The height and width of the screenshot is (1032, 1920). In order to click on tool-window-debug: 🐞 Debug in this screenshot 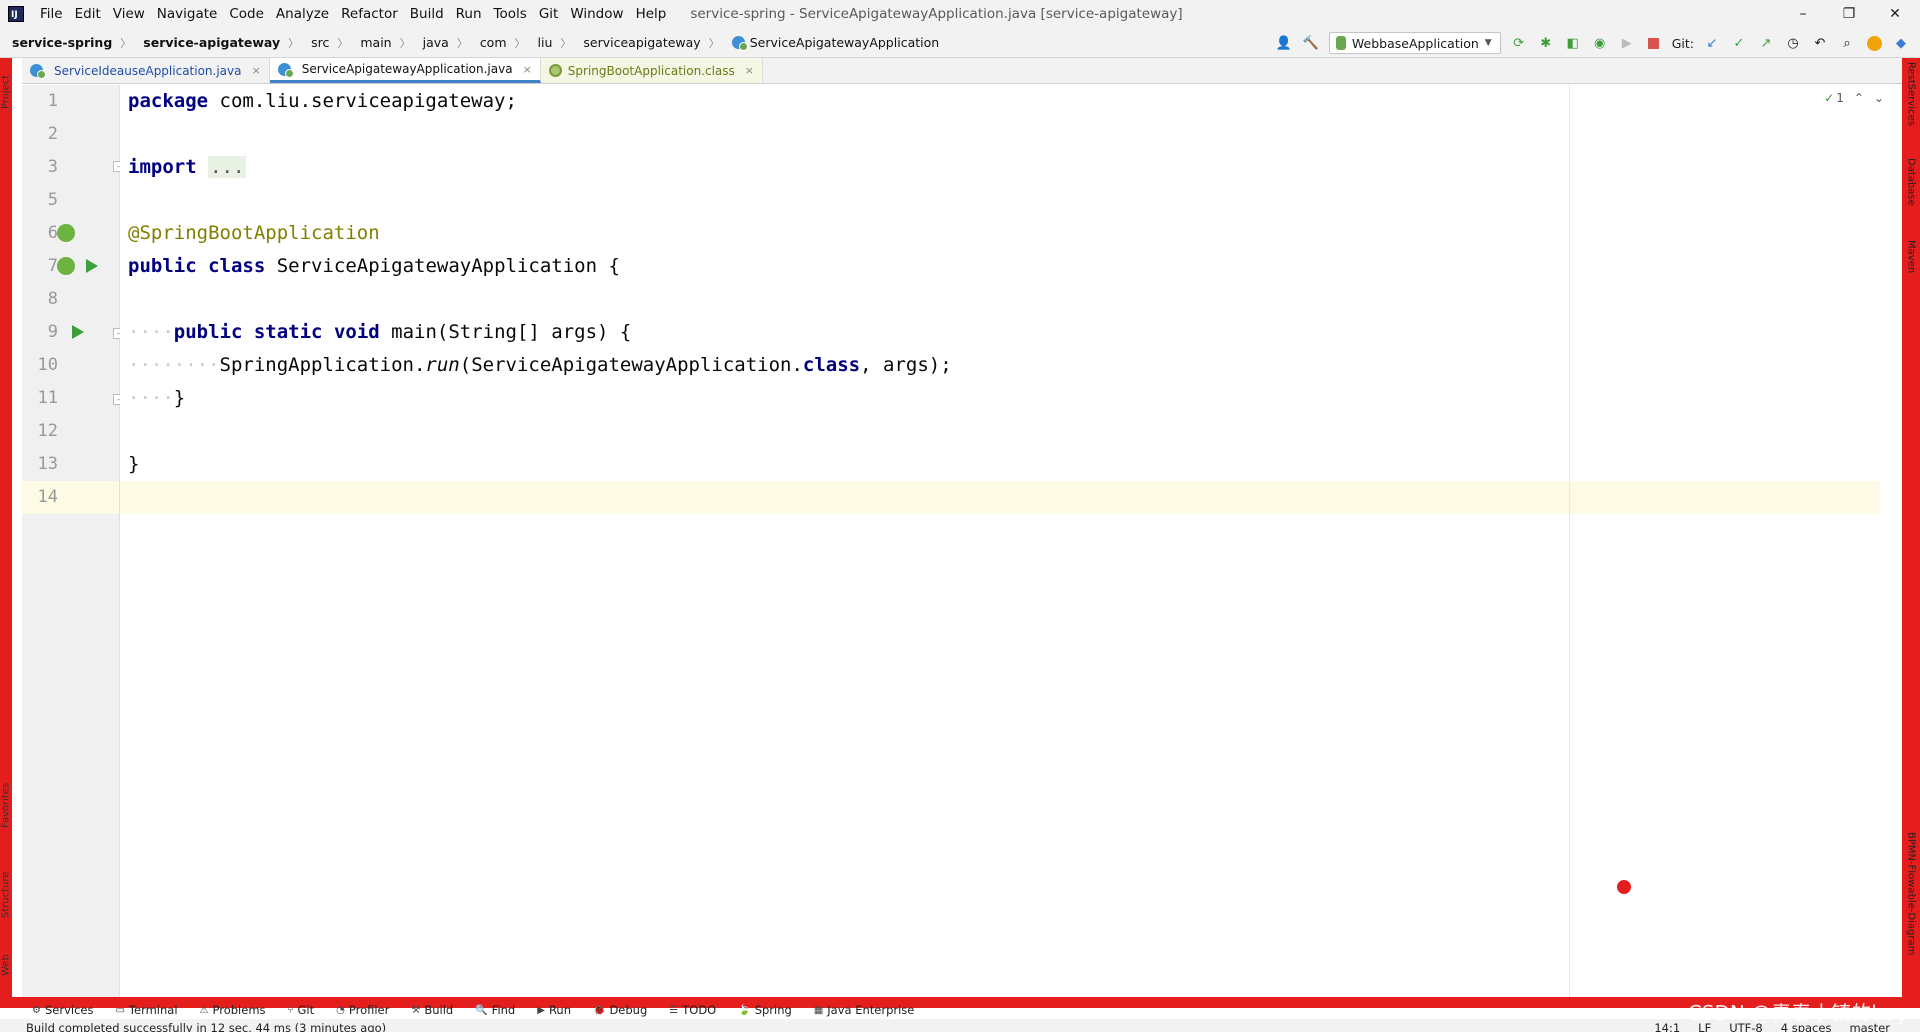, I will do `click(620, 1010)`.